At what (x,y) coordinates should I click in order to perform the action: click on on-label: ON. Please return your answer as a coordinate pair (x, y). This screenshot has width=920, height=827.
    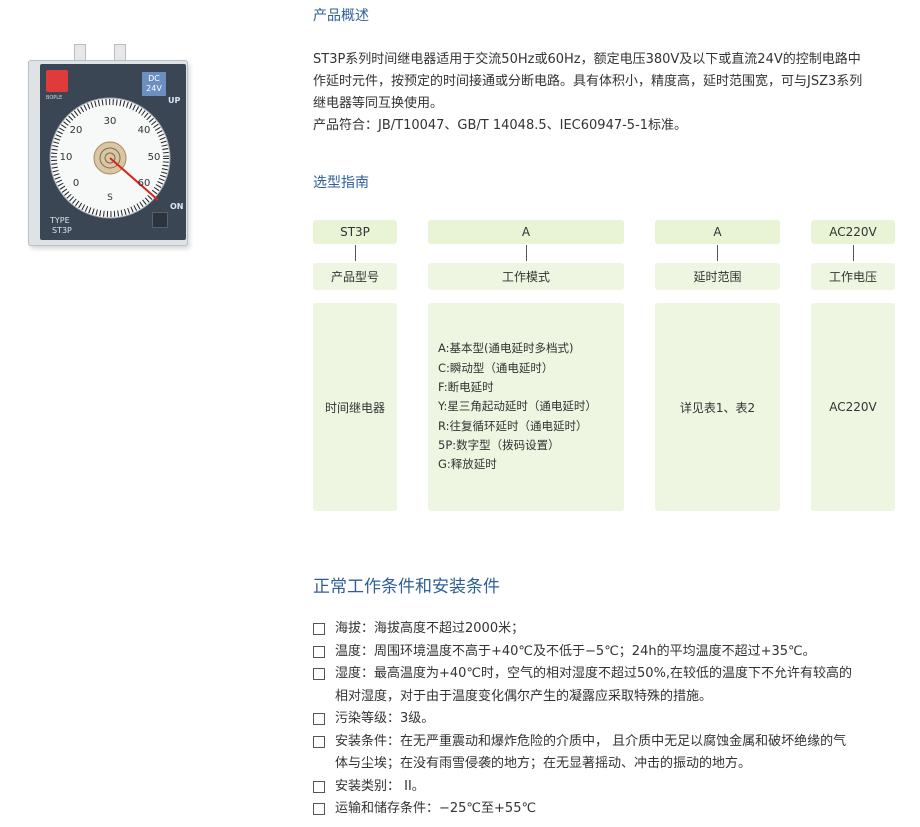
    Looking at the image, I should click on (177, 206).